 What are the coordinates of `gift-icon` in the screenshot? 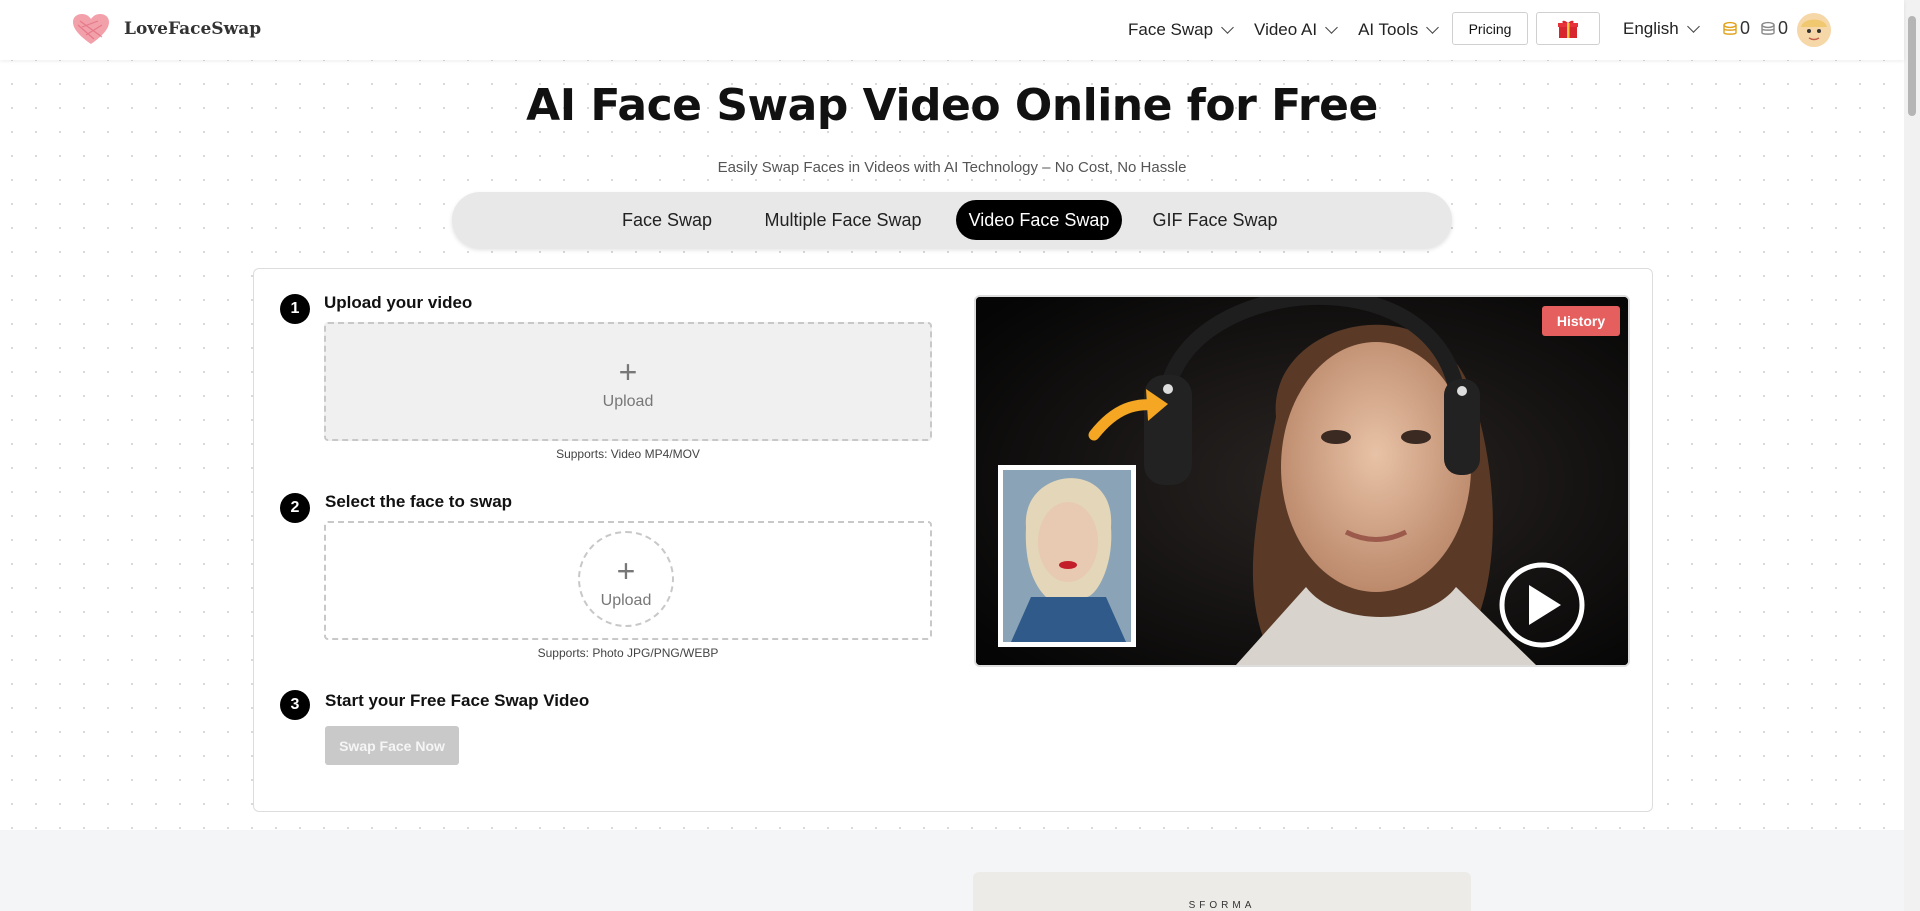 It's located at (1568, 29).